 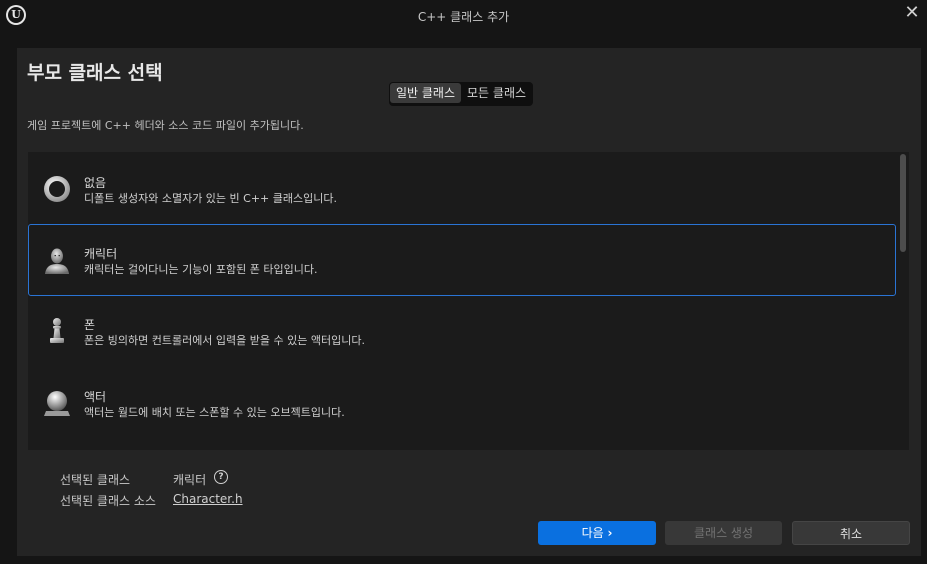 What do you see at coordinates (201, 269) in the screenshot?
I see `class-description: 캐릭터는 걸어다니는 기능이 포함된 폰 타입입니다.` at bounding box center [201, 269].